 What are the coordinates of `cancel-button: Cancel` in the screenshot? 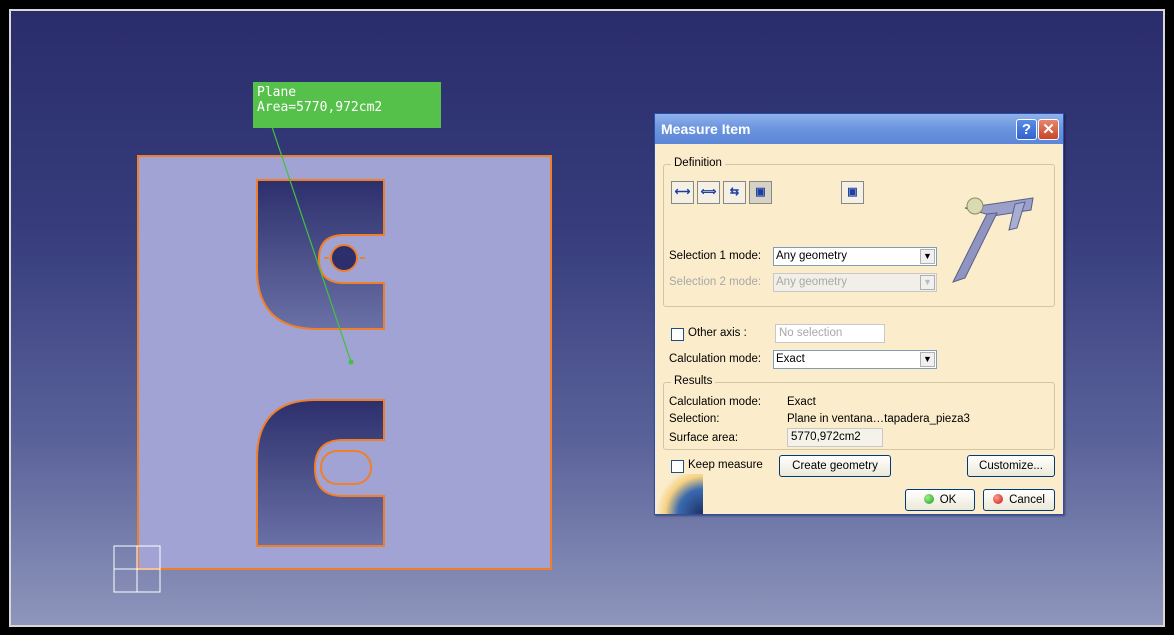 It's located at (1019, 500).